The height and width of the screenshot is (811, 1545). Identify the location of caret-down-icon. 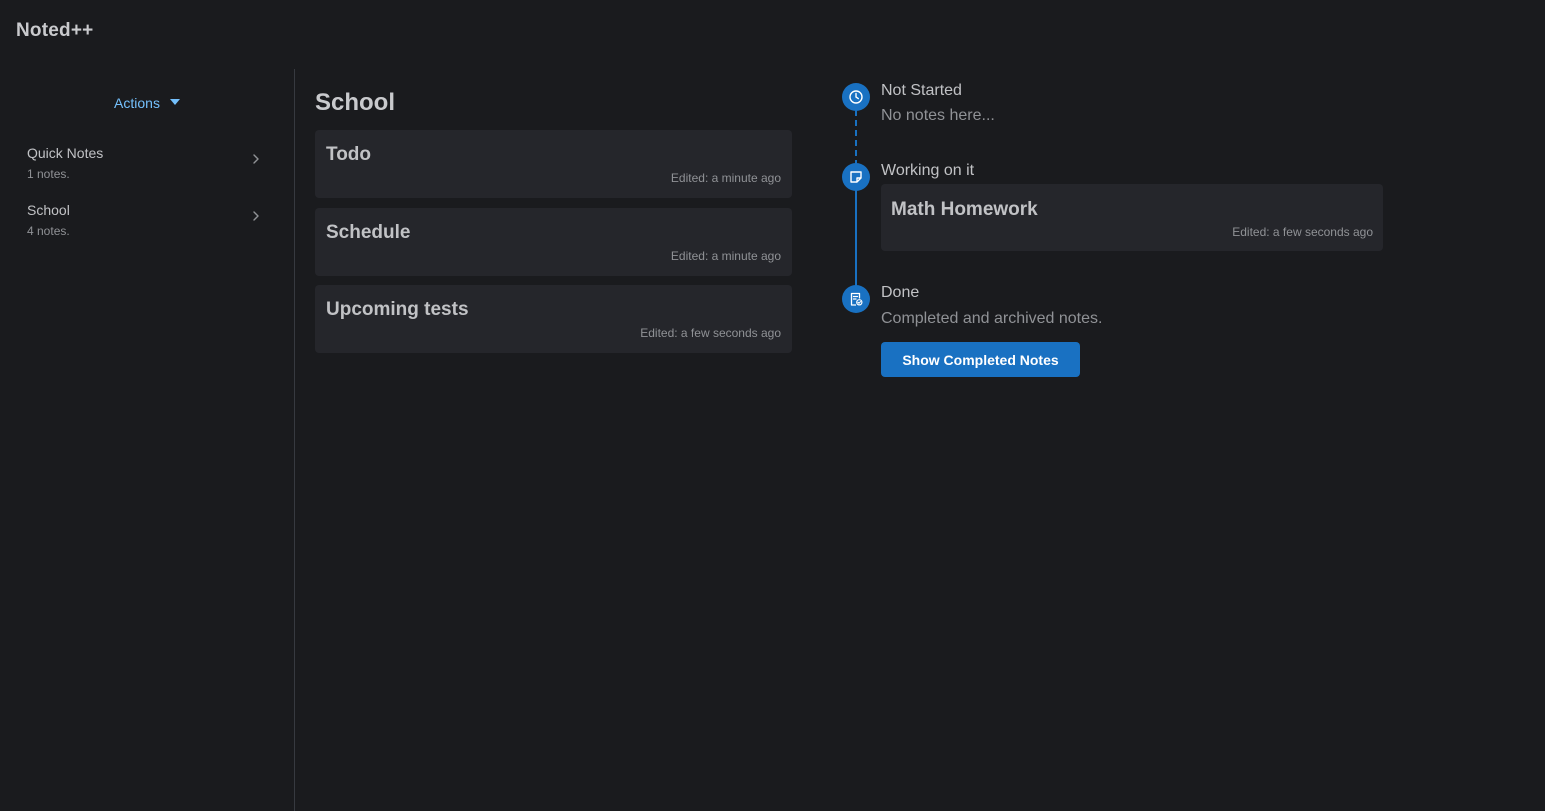
(174, 102).